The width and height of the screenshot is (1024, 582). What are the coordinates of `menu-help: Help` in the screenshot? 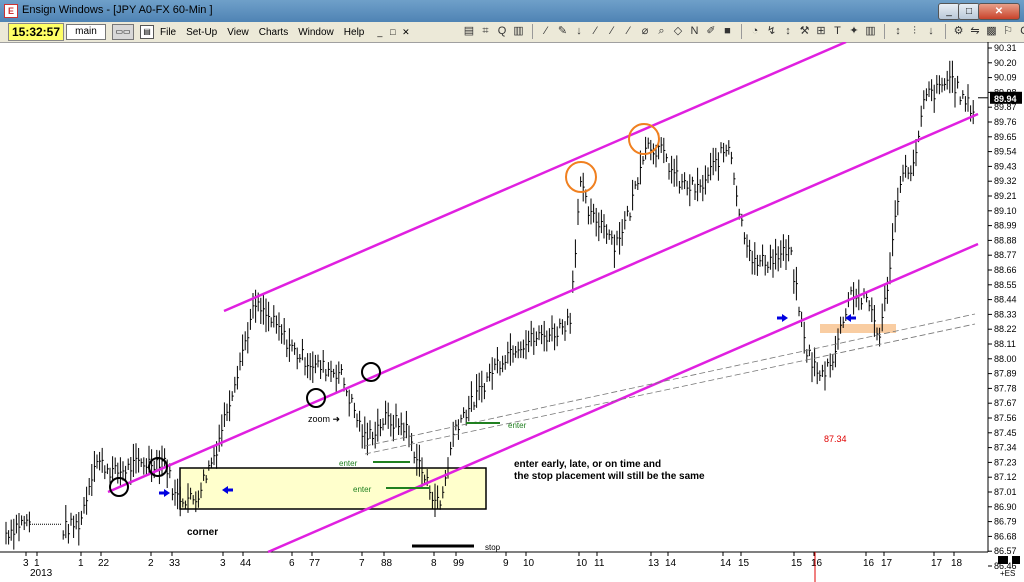 It's located at (354, 32).